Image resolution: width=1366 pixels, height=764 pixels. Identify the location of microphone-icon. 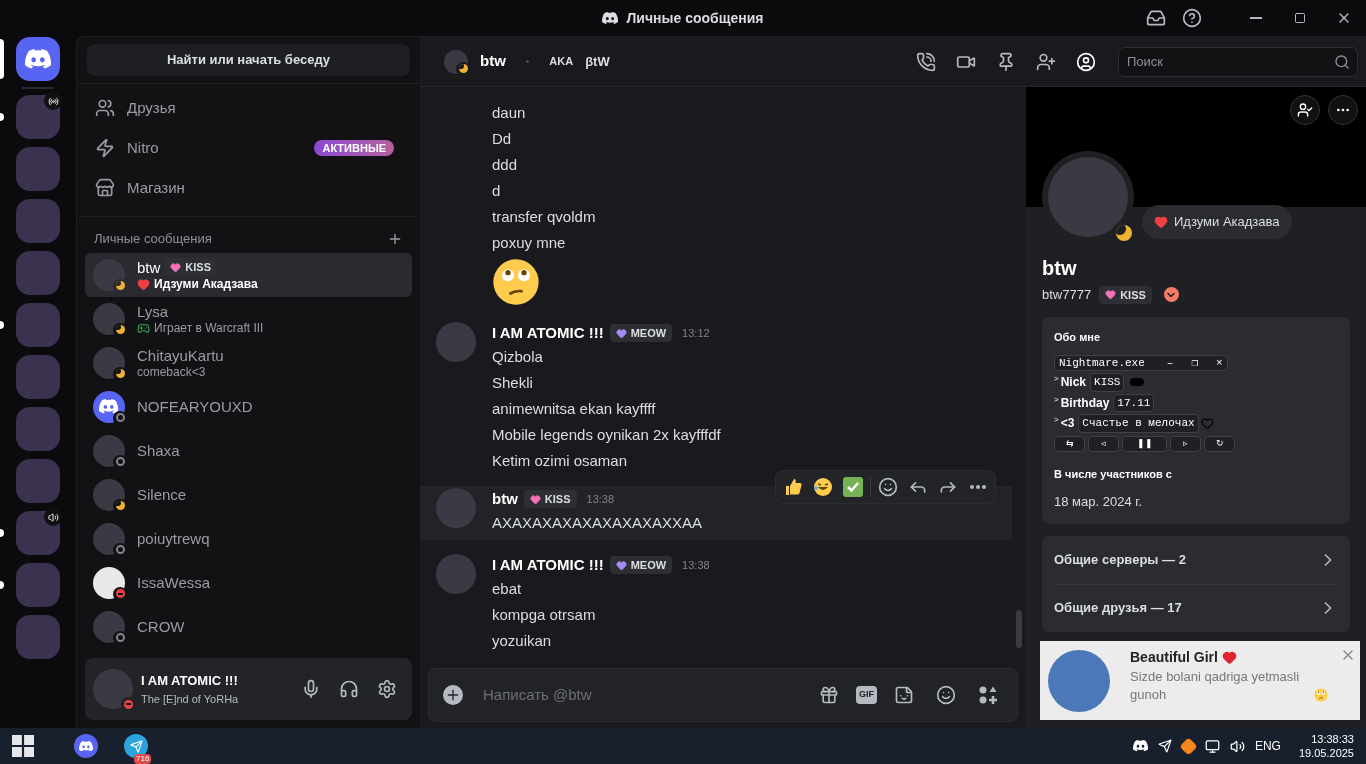
(311, 689).